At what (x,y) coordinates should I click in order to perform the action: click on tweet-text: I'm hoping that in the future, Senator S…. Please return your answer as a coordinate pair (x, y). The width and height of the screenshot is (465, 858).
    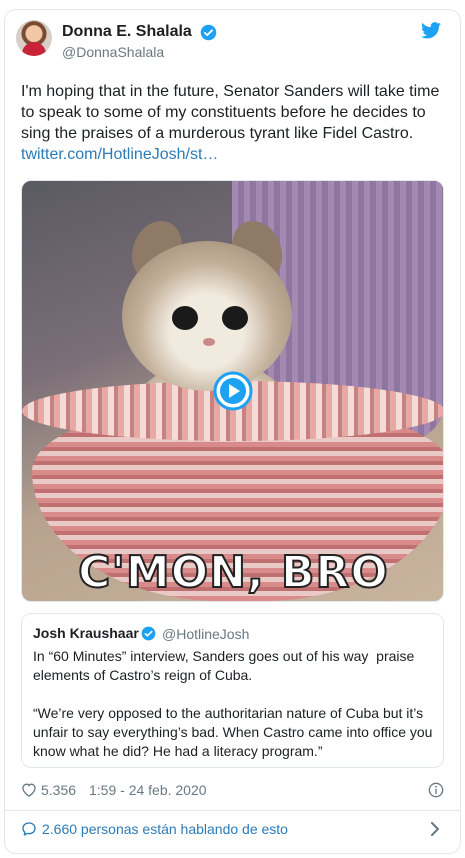
    Looking at the image, I should click on (233, 123).